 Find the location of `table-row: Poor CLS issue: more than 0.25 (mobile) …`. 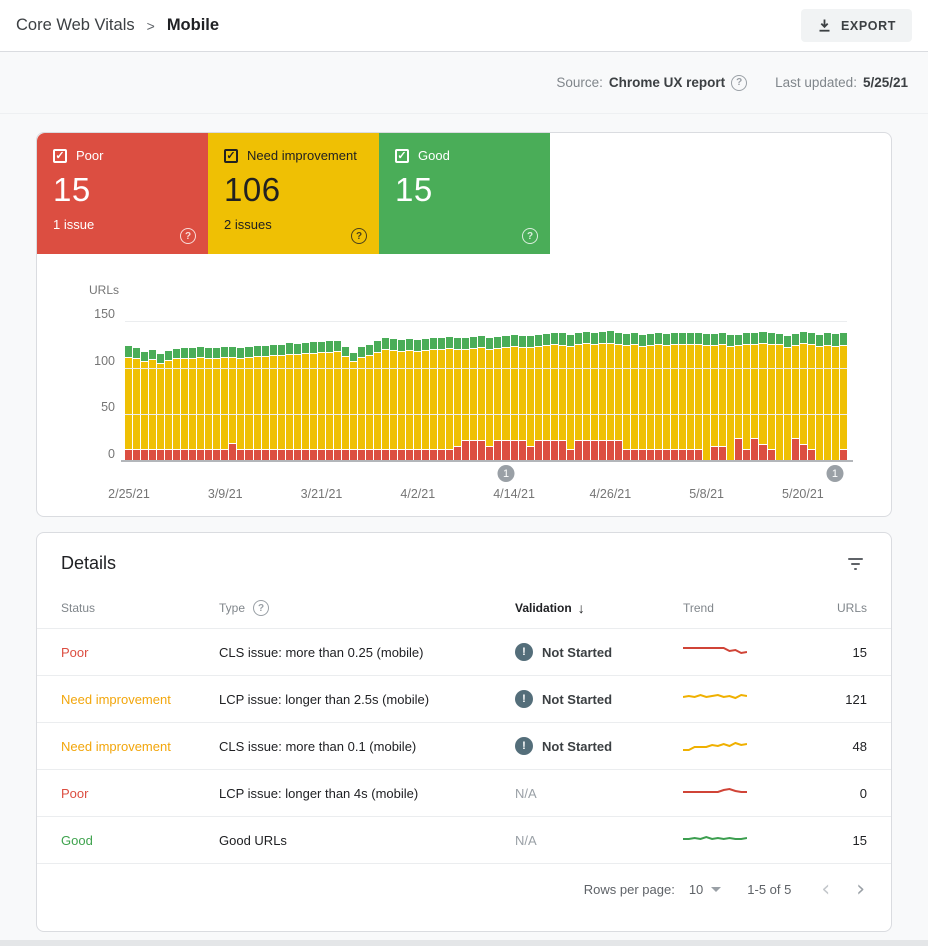

table-row: Poor CLS issue: more than 0.25 (mobile) … is located at coordinates (464, 651).